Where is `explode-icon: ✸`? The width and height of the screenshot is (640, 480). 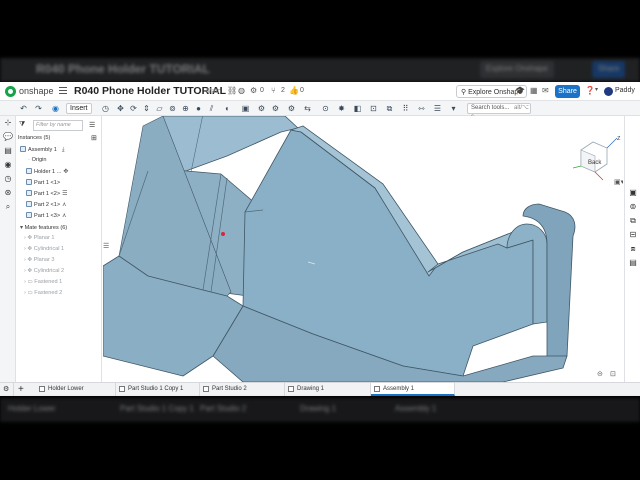 explode-icon: ✸ is located at coordinates (341, 108).